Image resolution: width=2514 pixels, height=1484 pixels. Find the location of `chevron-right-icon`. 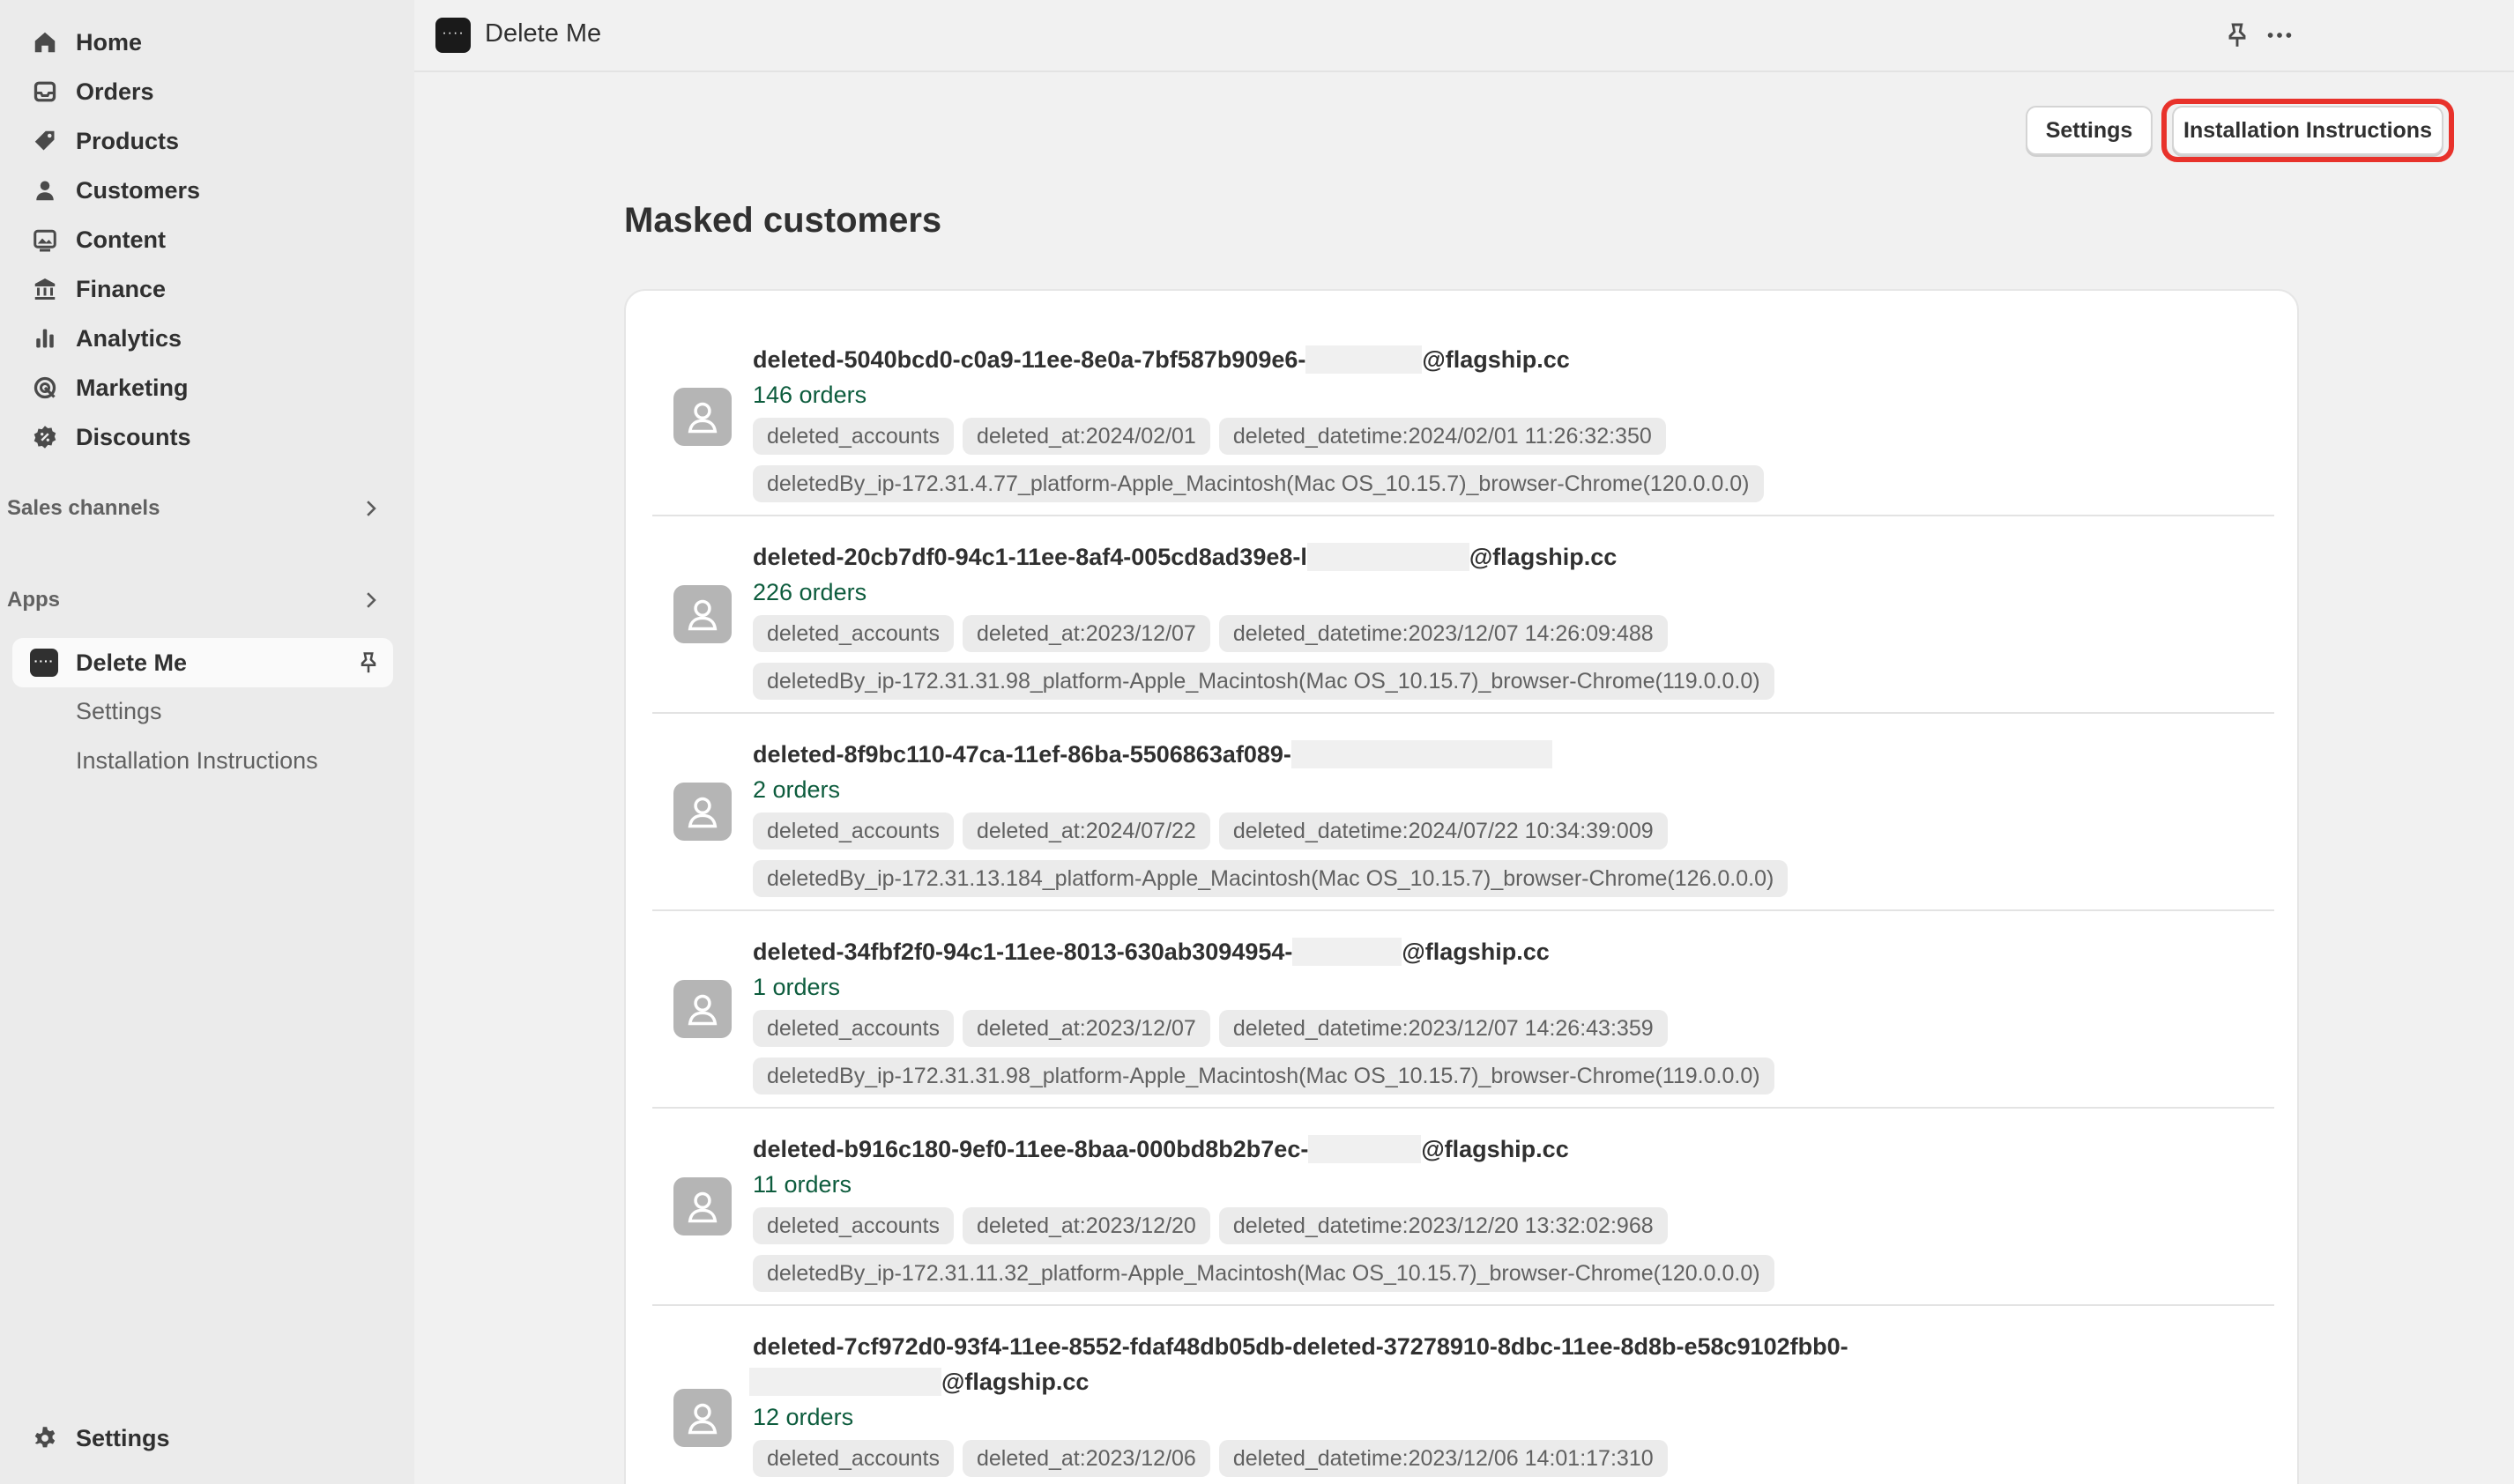

chevron-right-icon is located at coordinates (371, 508).